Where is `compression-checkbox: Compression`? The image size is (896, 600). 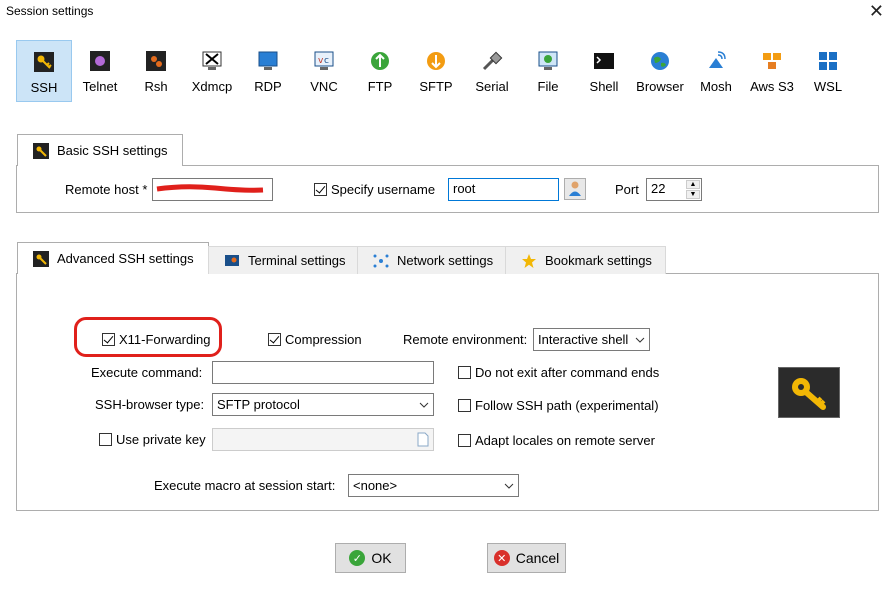 compression-checkbox: Compression is located at coordinates (315, 339).